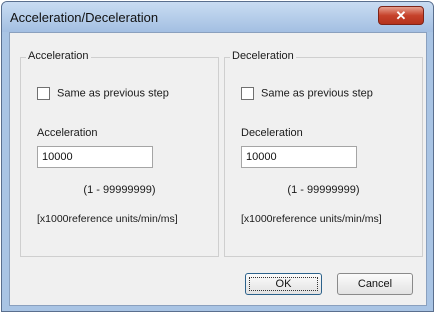 Image resolution: width=437 pixels, height=315 pixels. What do you see at coordinates (84, 17) in the screenshot?
I see `dialog-title: Acceleration/Deceleration` at bounding box center [84, 17].